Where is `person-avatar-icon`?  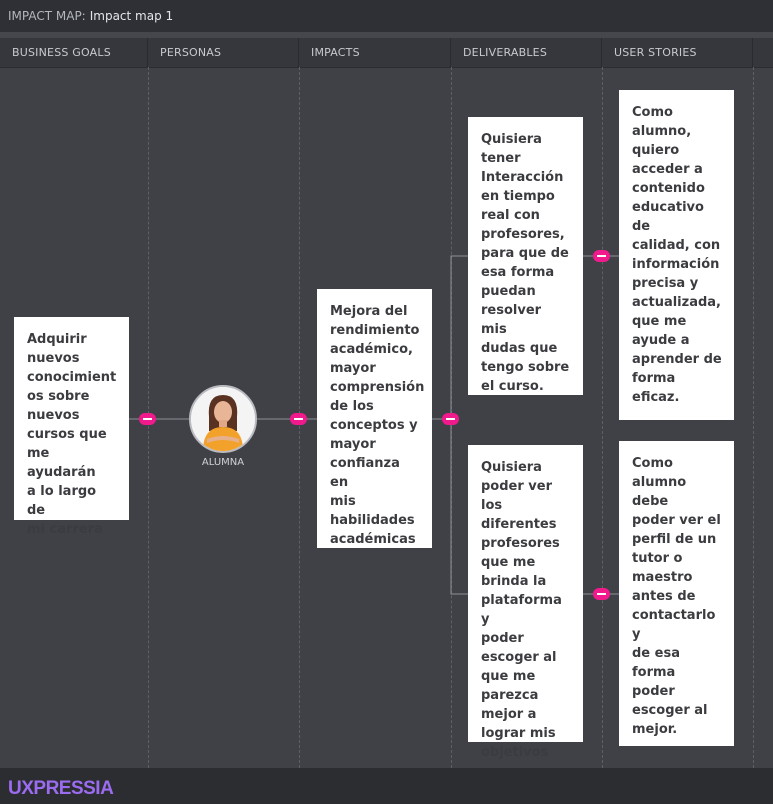 person-avatar-icon is located at coordinates (223, 419).